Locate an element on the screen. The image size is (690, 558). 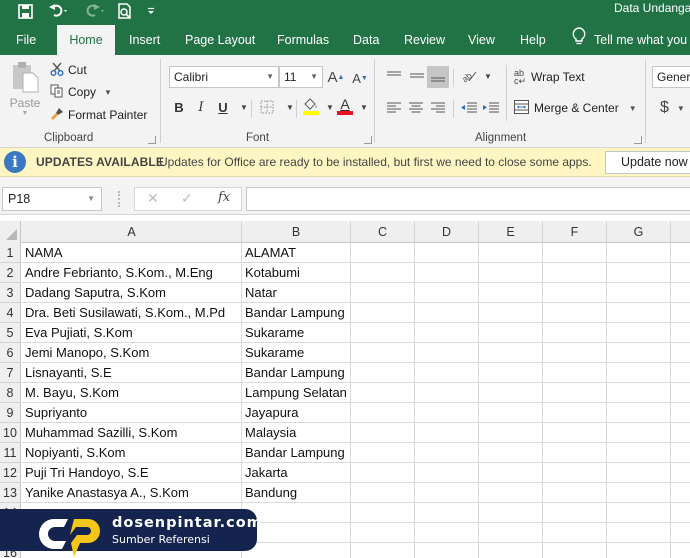
orientation-icon: ab is located at coordinates (469, 76).